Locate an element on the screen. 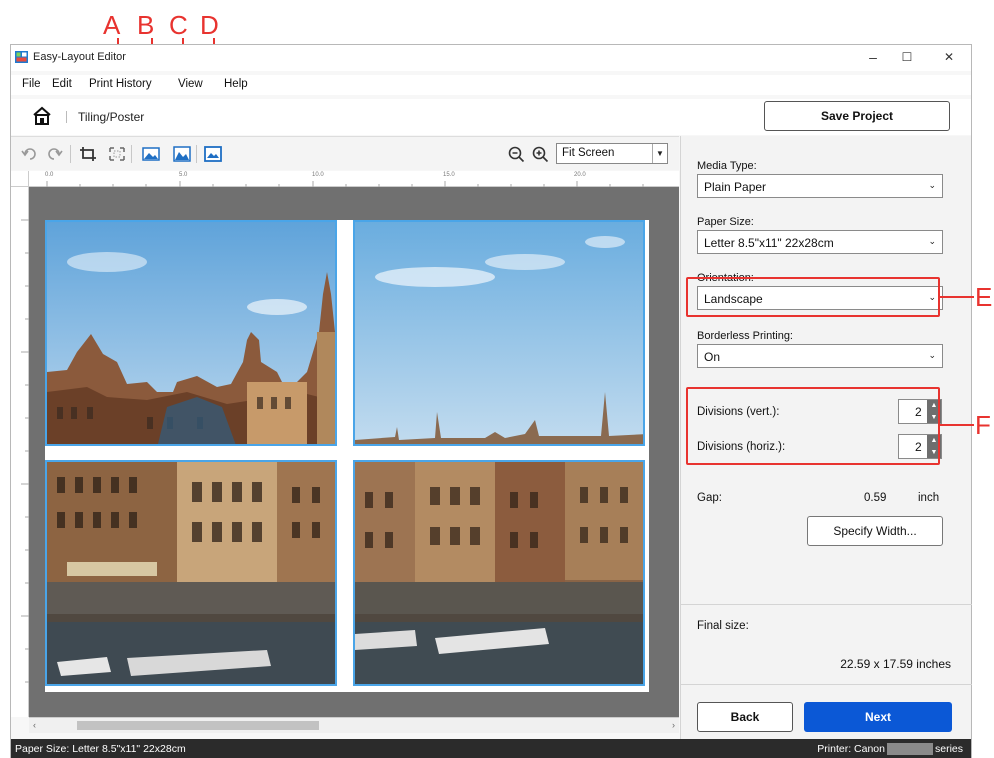  title-bar: Easy-Layout Editor – ☐ ✕ is located at coordinates (491, 58).